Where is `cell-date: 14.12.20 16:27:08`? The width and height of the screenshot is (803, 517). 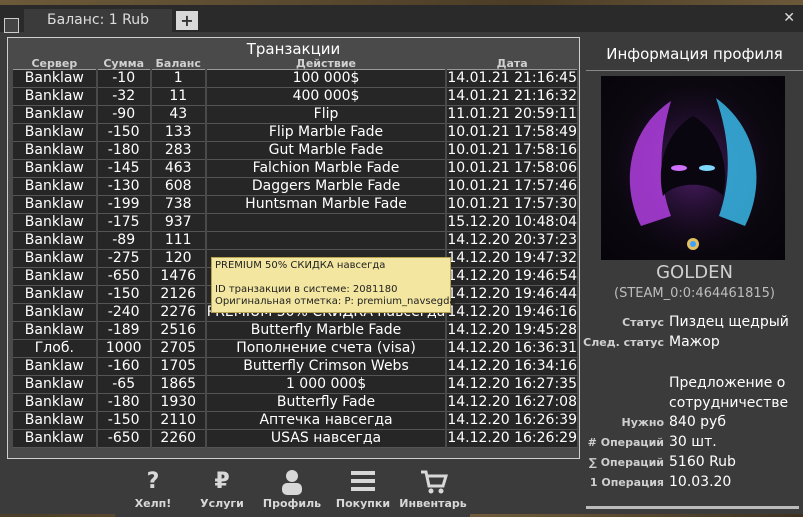
cell-date: 14.12.20 16:27:08 is located at coordinates (512, 403).